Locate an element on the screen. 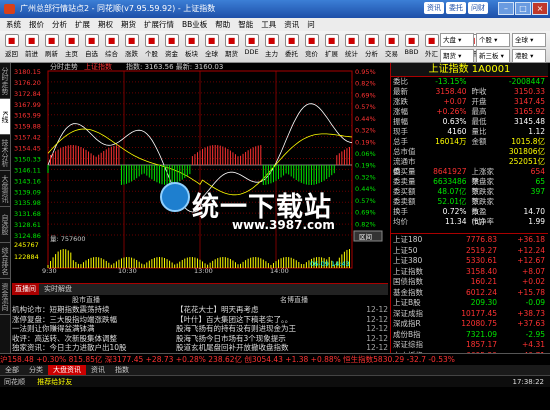 This screenshot has width=550, height=410. index-row: 基金指数 6012.24 +15.78 is located at coordinates (469, 293).